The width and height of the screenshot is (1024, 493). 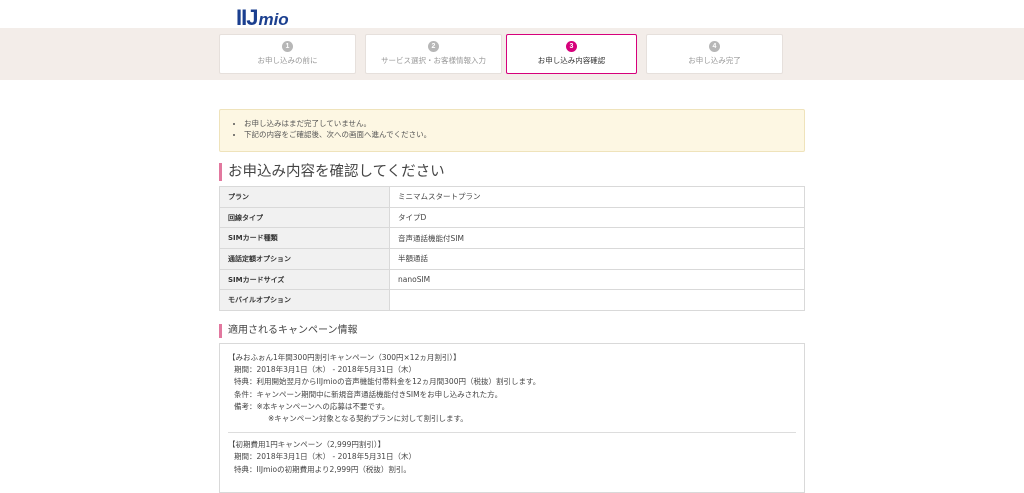 What do you see at coordinates (304, 279) in the screenshot?
I see `row-label: SIMカードサイズ` at bounding box center [304, 279].